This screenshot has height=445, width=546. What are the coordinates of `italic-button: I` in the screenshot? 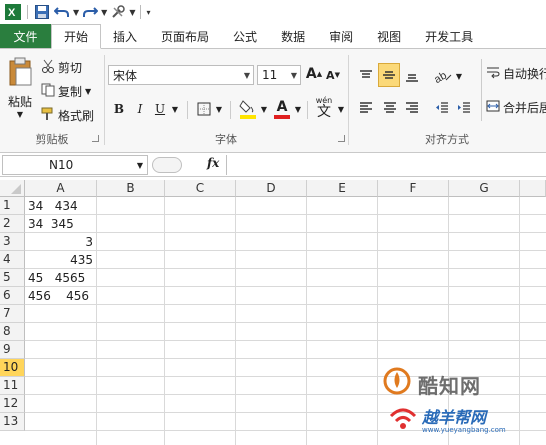 It's located at (140, 109).